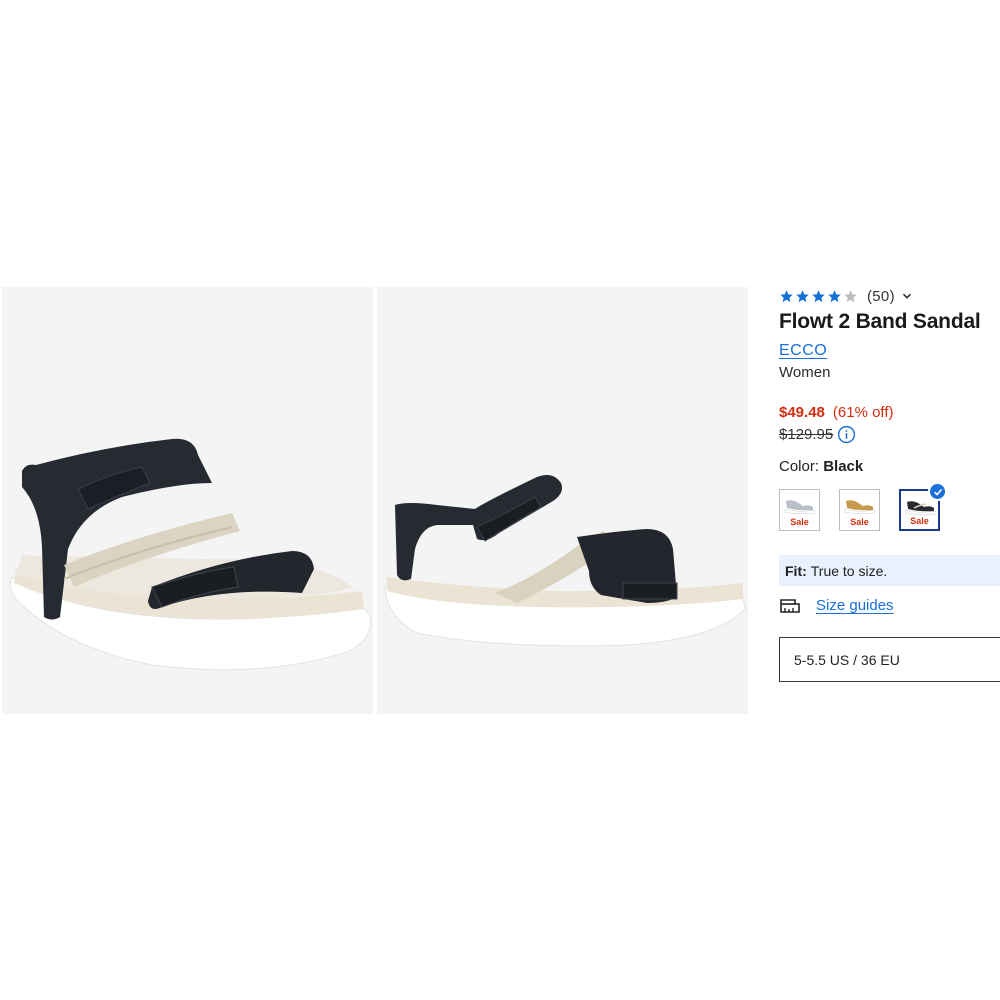  I want to click on ruler-icon, so click(790, 605).